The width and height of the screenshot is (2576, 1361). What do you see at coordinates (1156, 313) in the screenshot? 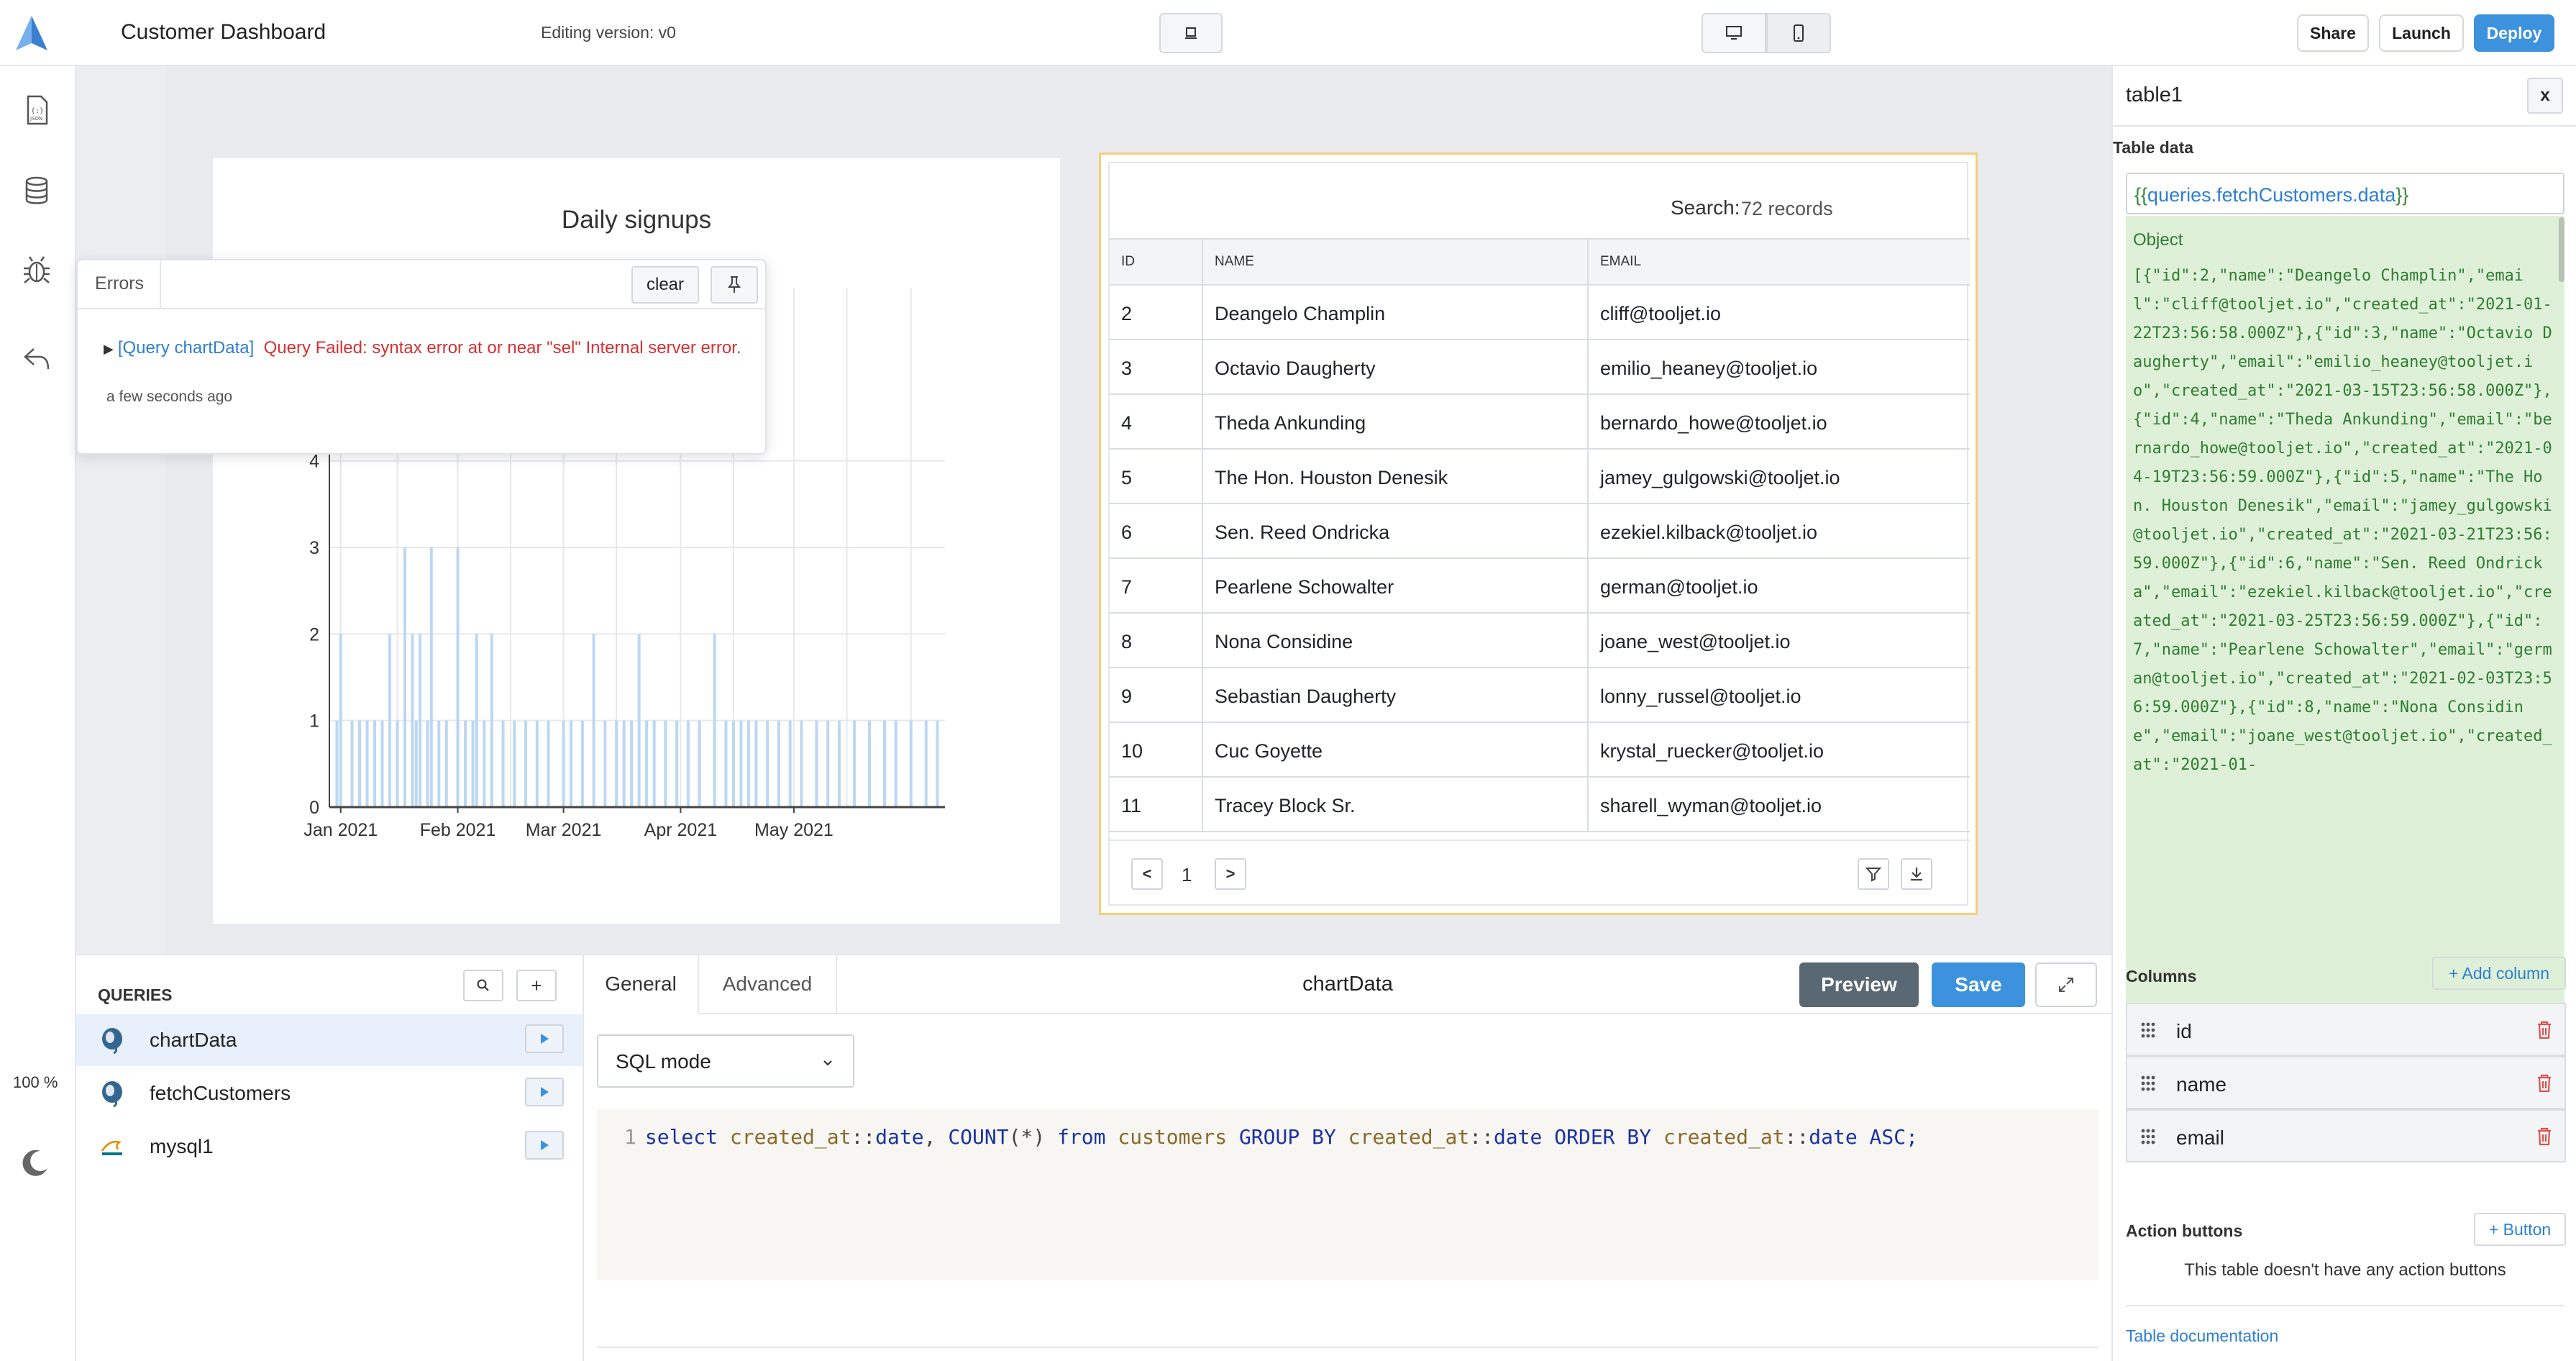
I see `cell-id: 2` at bounding box center [1156, 313].